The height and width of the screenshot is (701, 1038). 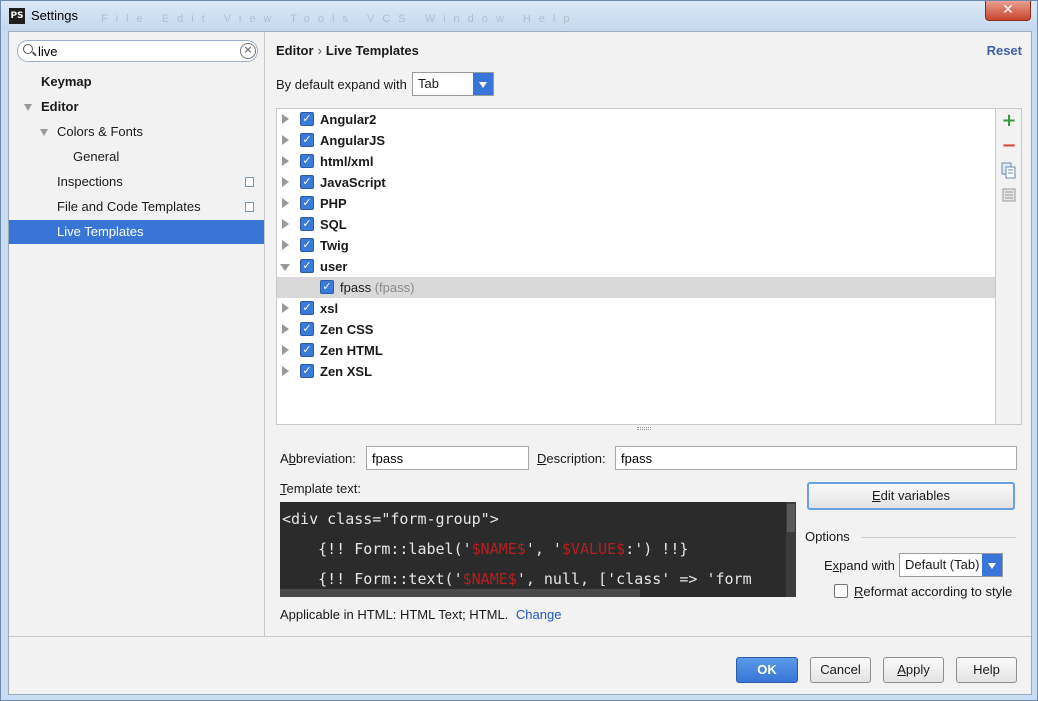 What do you see at coordinates (428, 83) in the screenshot?
I see `default-expand-value: Tab` at bounding box center [428, 83].